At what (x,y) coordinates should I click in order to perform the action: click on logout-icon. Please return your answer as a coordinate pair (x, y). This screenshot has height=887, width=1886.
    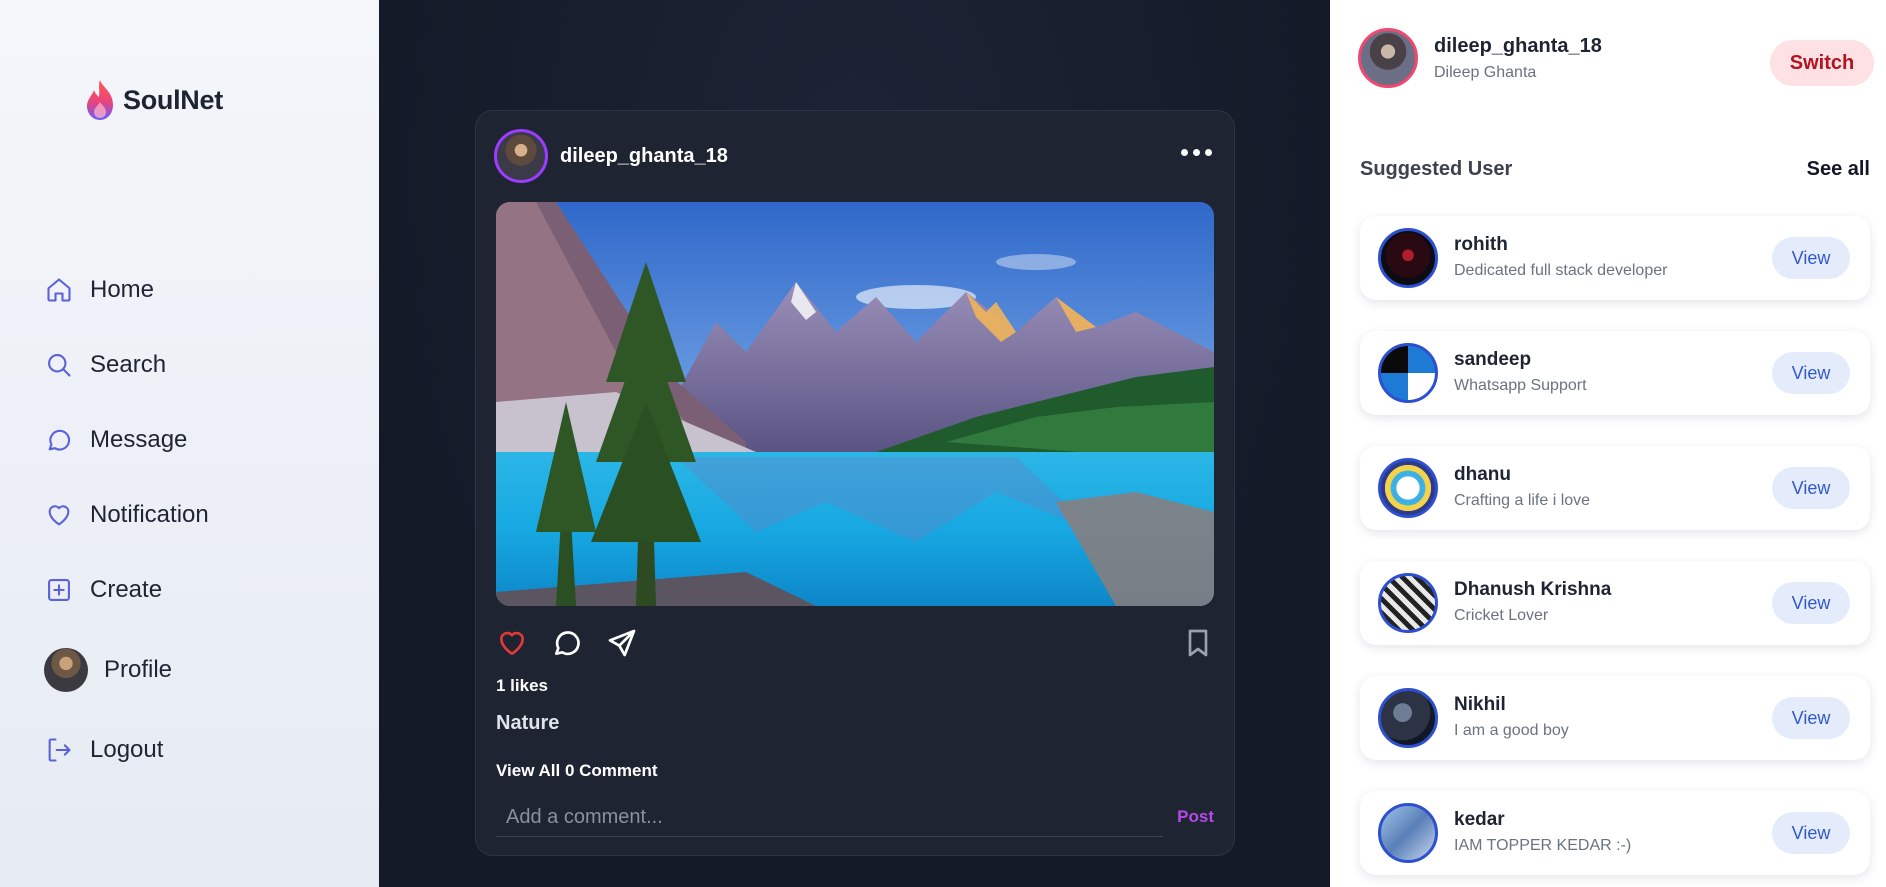
    Looking at the image, I should click on (59, 750).